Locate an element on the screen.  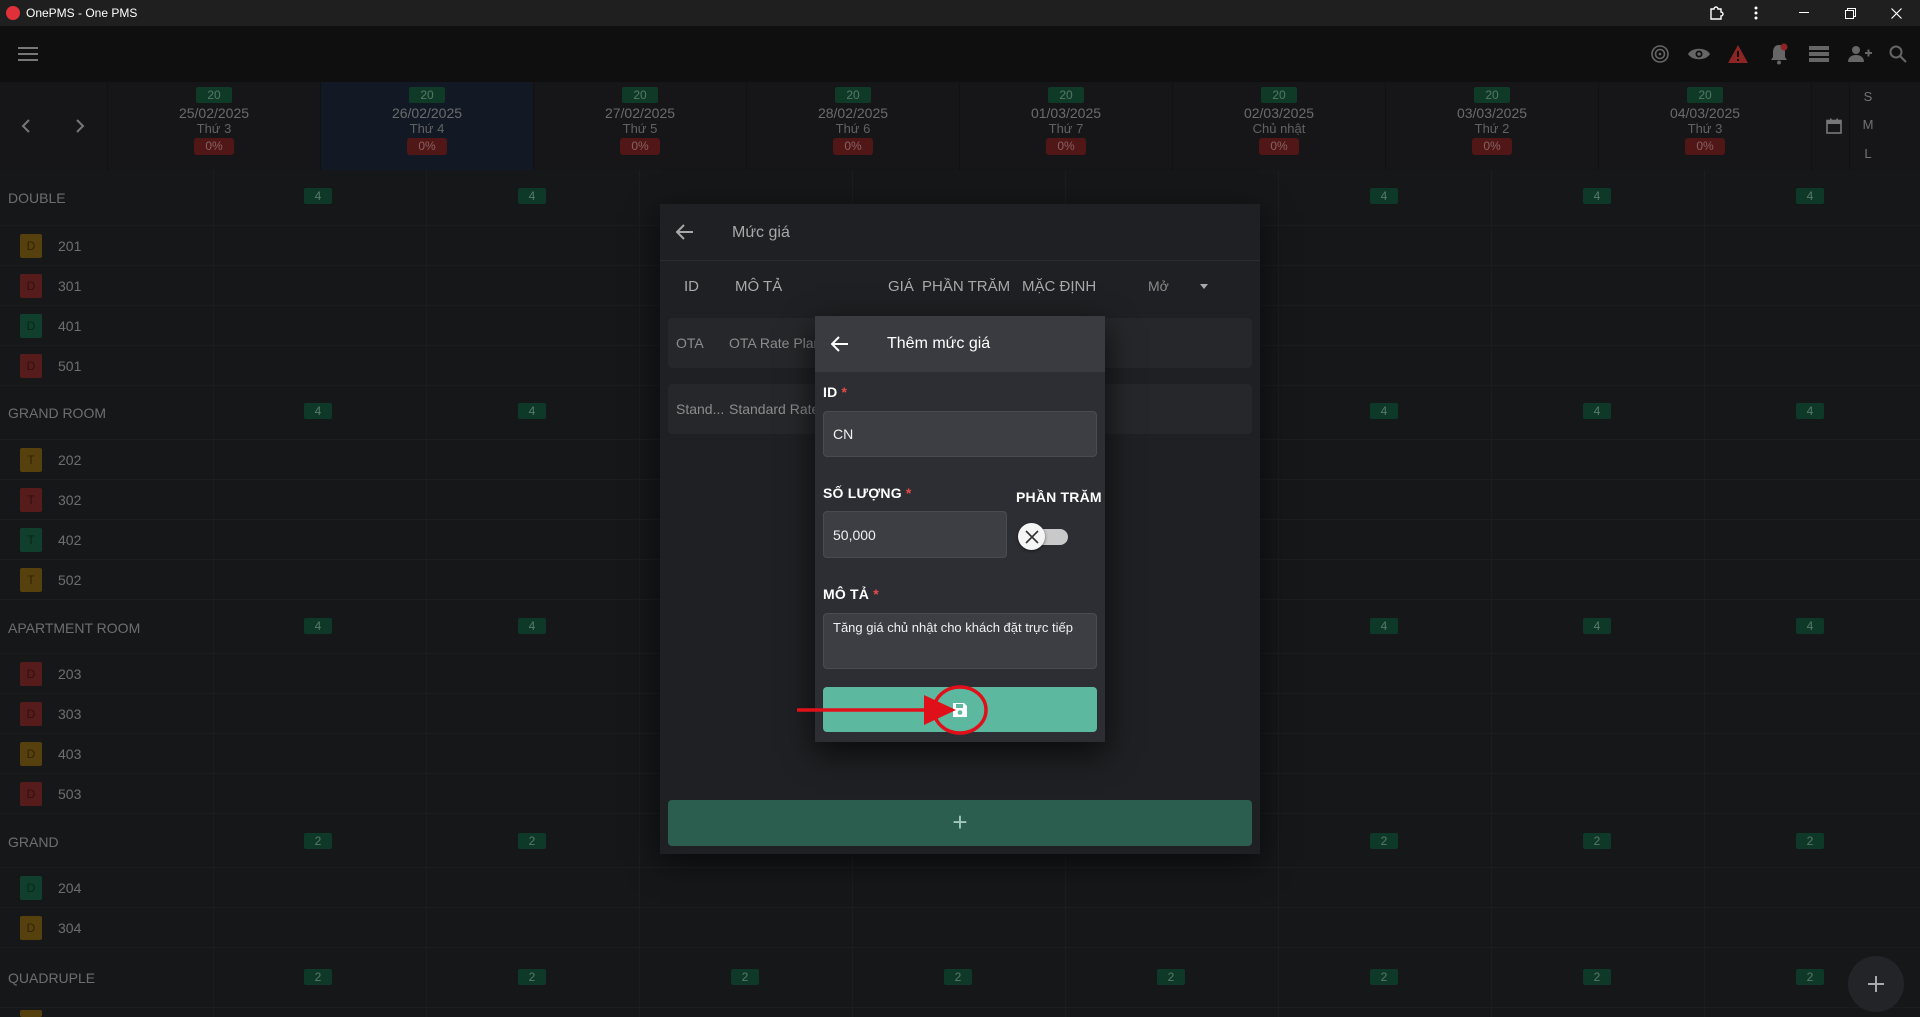
col-header-default: MẶC ĐỊNH is located at coordinates (1059, 286).